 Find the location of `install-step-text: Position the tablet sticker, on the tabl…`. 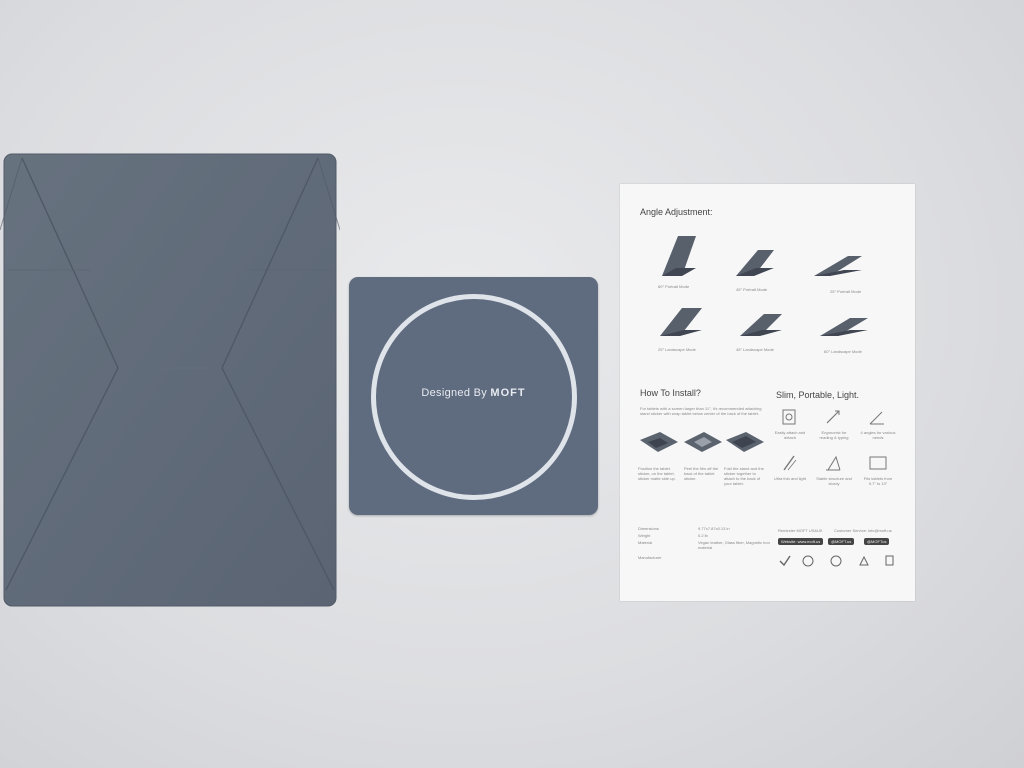

install-step-text: Position the tablet sticker, on the tabl… is located at coordinates (657, 473).